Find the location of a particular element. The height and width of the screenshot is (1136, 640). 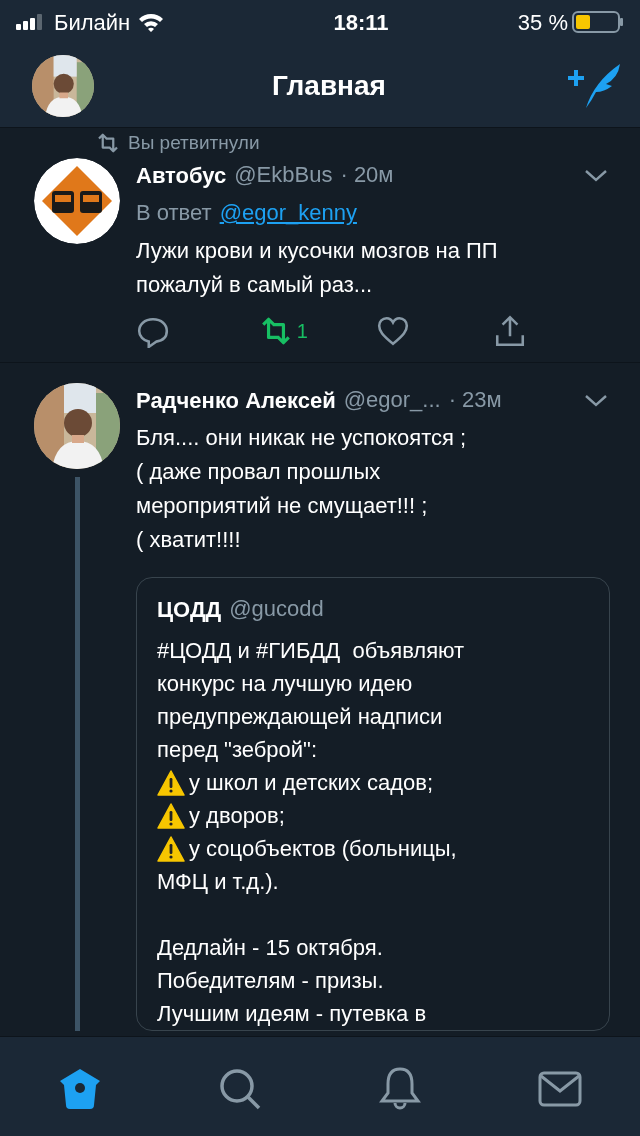

retweet-context: Вы ретвитнули is located at coordinates (194, 142).